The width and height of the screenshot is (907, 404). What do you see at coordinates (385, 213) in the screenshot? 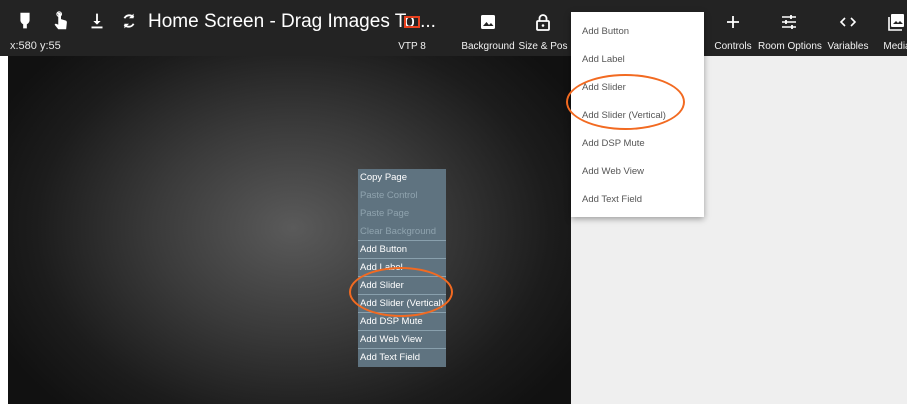
I see `menu-item-paste-page: Paste Page` at bounding box center [385, 213].